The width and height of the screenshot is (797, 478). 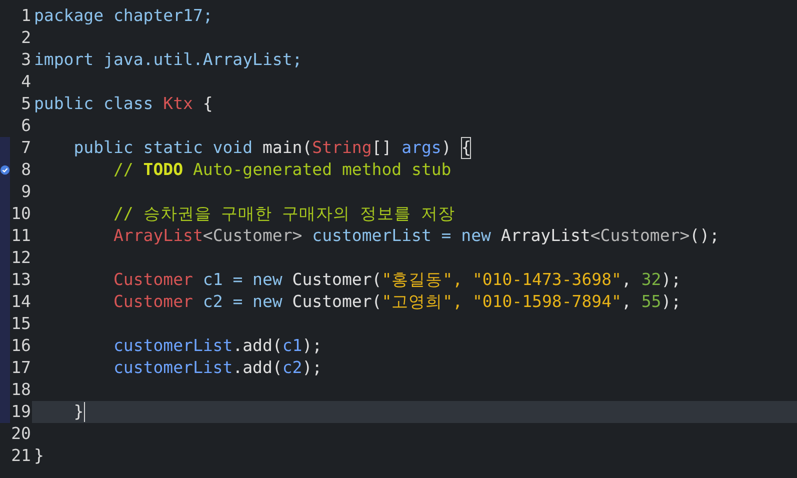 I want to click on line-number: 4, so click(x=26, y=82).